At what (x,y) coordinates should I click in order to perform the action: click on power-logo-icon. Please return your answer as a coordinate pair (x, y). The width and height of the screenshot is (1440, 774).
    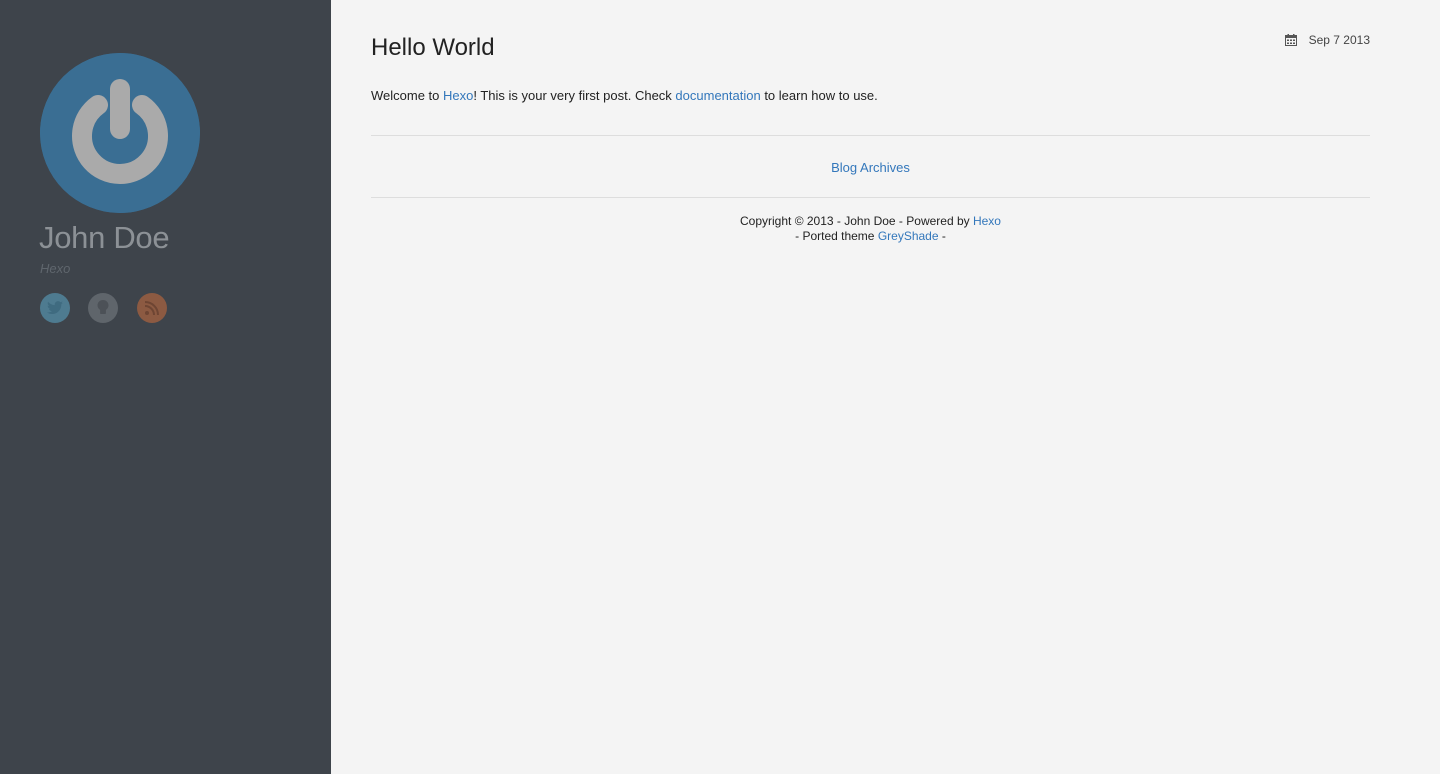
    Looking at the image, I should click on (120, 133).